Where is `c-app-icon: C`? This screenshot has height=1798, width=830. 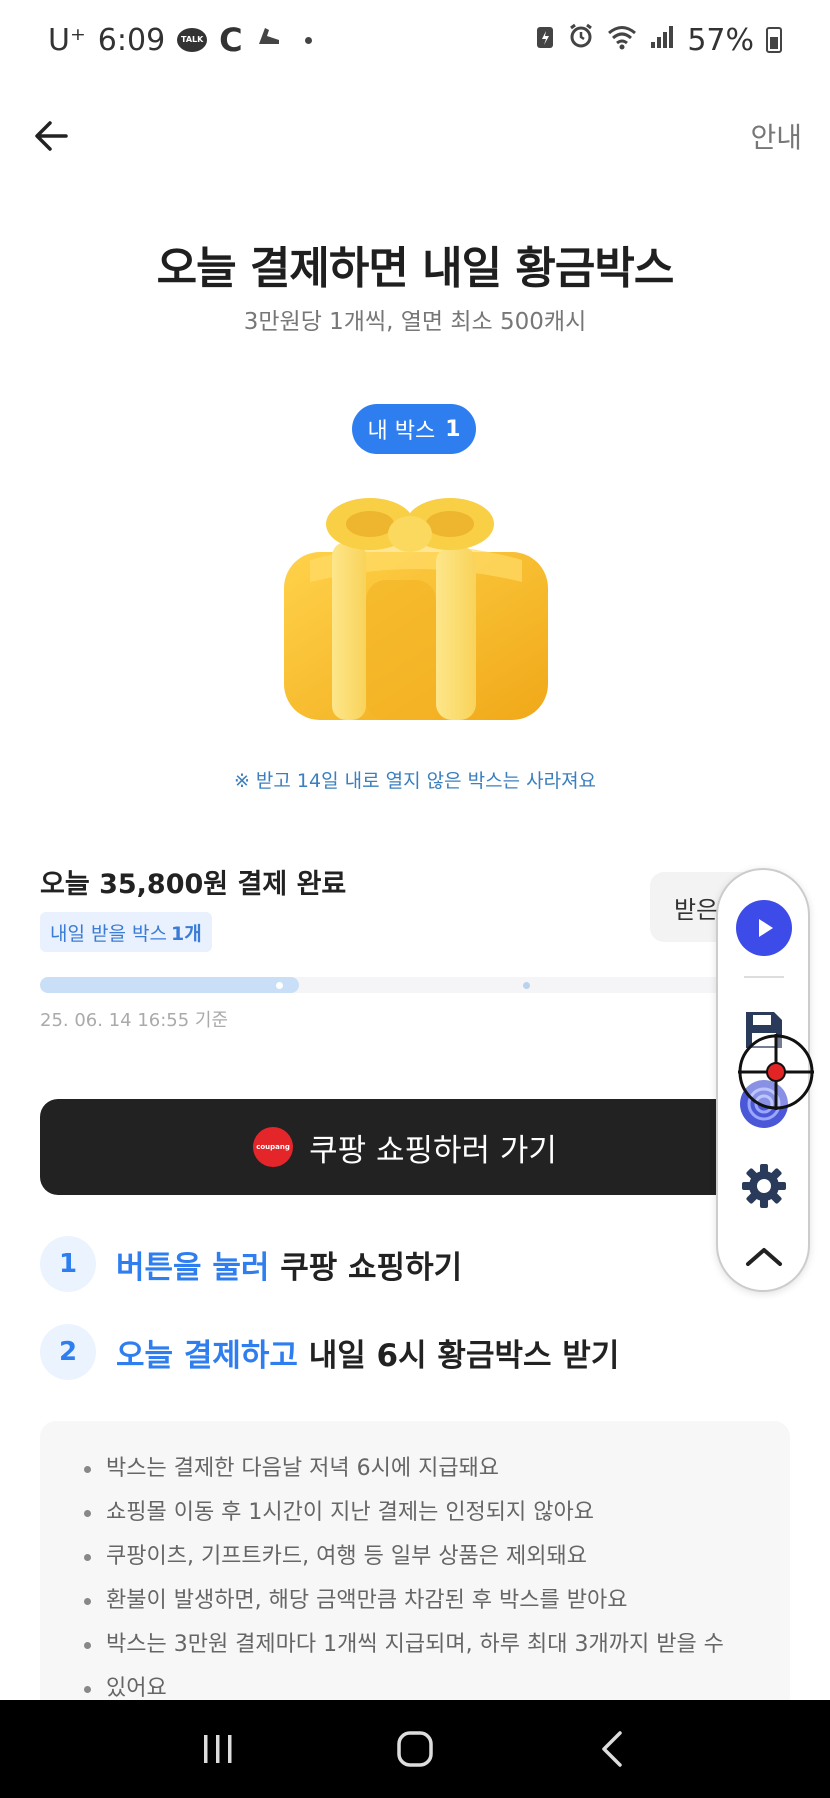
c-app-icon: C is located at coordinates (231, 40).